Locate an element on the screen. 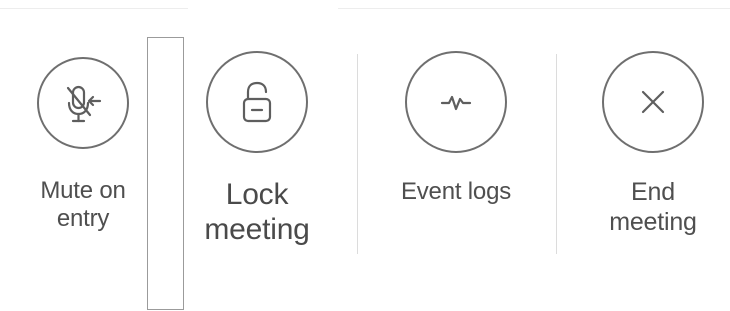 The width and height of the screenshot is (730, 311). end-meeting-circle is located at coordinates (653, 102).